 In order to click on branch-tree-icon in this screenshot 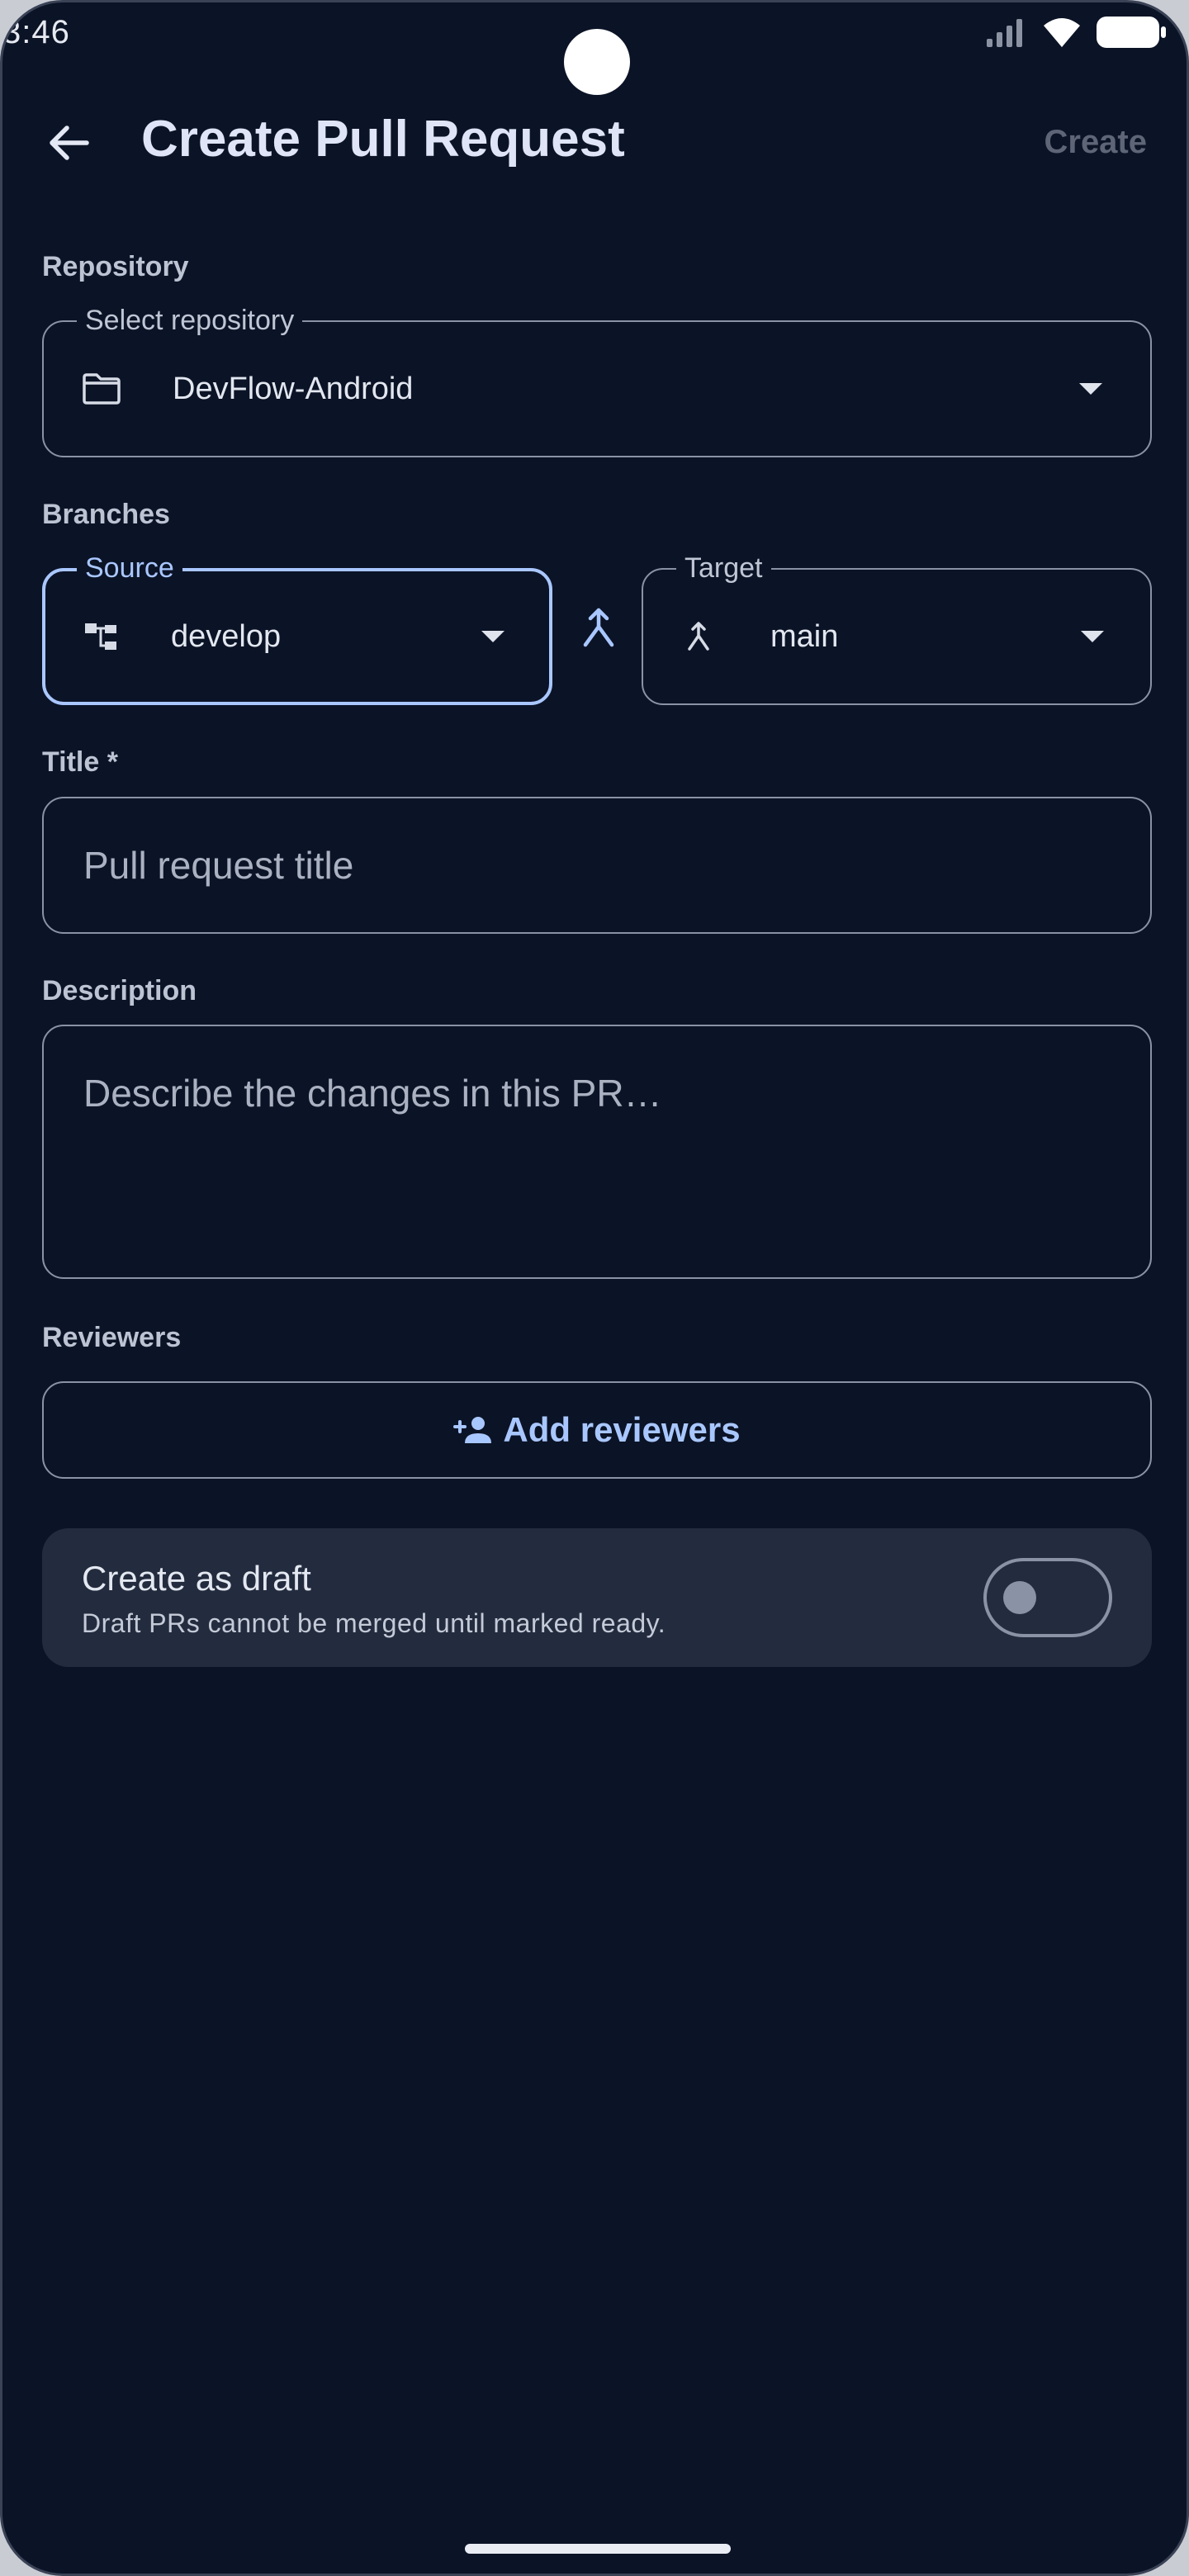, I will do `click(100, 636)`.